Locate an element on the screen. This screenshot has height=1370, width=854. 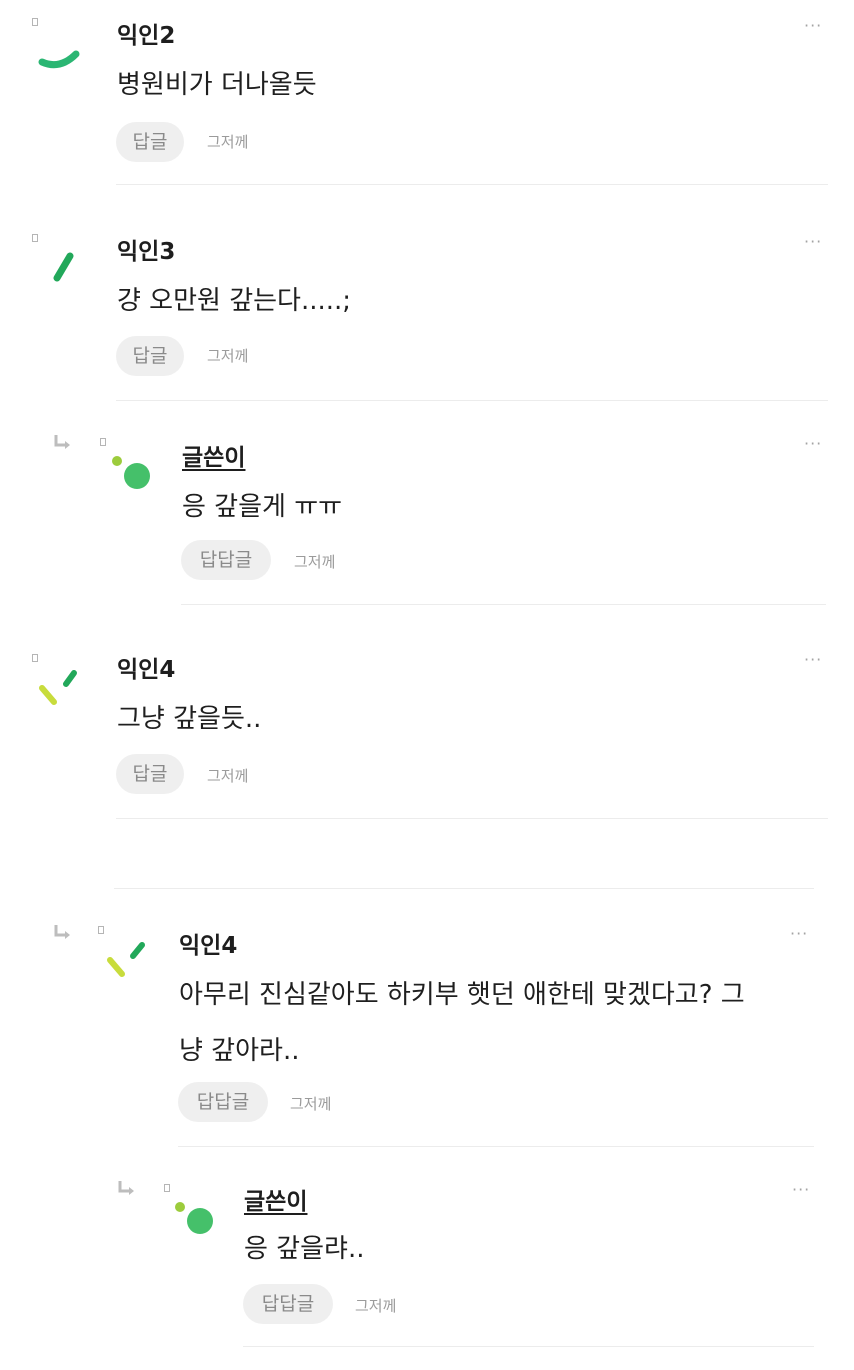
more-options-icon: ··· is located at coordinates (801, 1190).